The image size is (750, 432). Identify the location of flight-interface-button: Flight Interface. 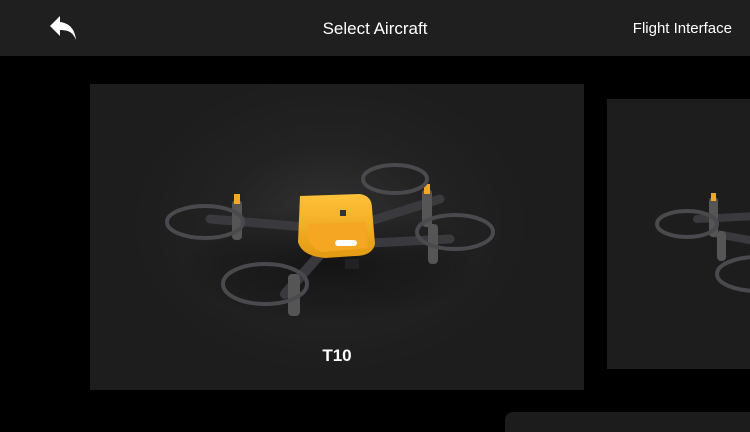
(682, 28).